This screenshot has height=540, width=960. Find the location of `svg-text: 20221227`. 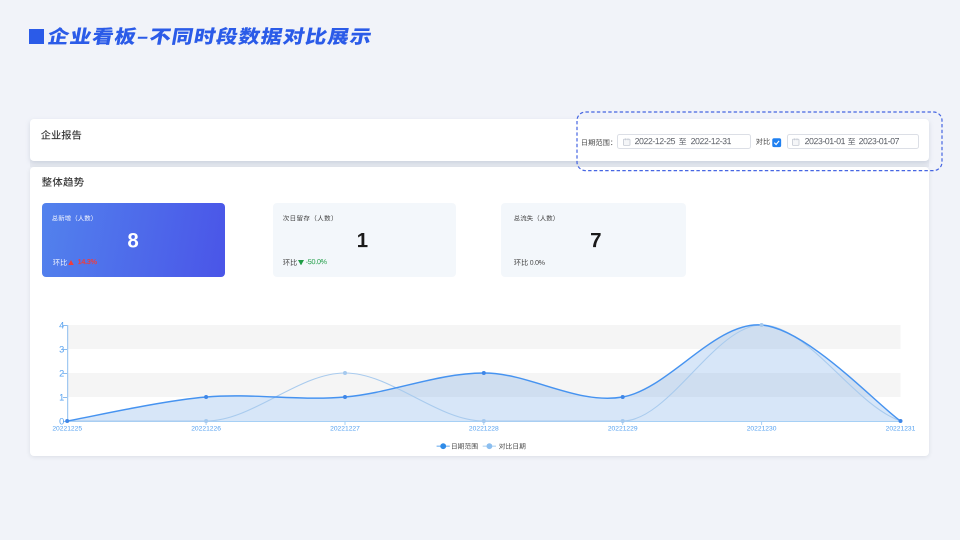

svg-text: 20221227 is located at coordinates (345, 428).